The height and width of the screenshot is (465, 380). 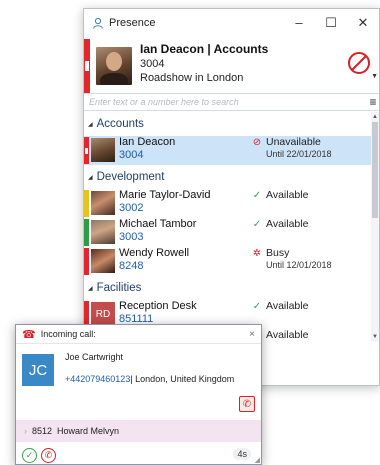 What do you see at coordinates (299, 265) in the screenshot?
I see `contact-status-detail: Until 12/01/2018` at bounding box center [299, 265].